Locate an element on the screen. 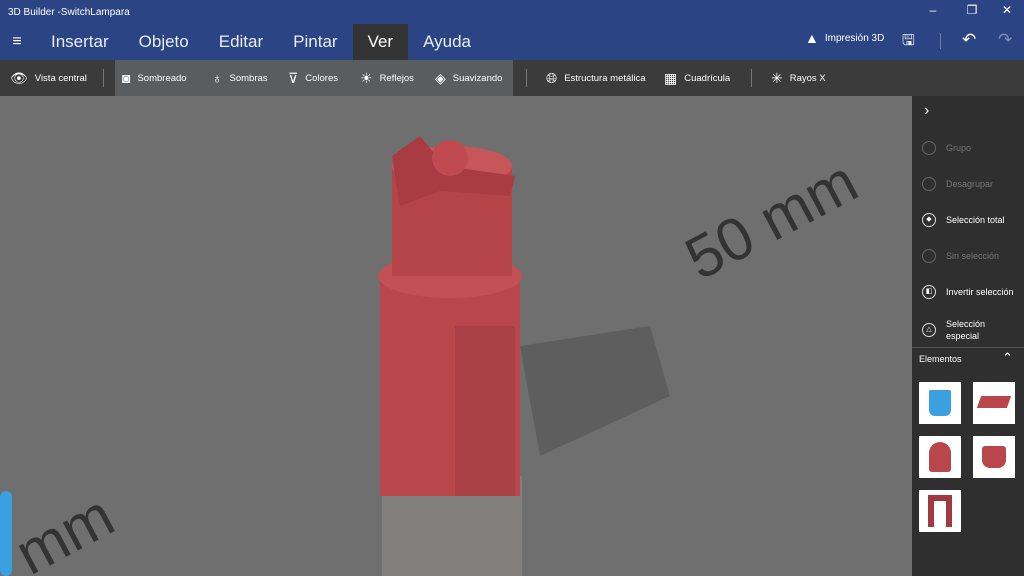 This screenshot has width=1024, height=576. estructura-metalica-button: 🌐︎ Estructura metálica is located at coordinates (596, 78).